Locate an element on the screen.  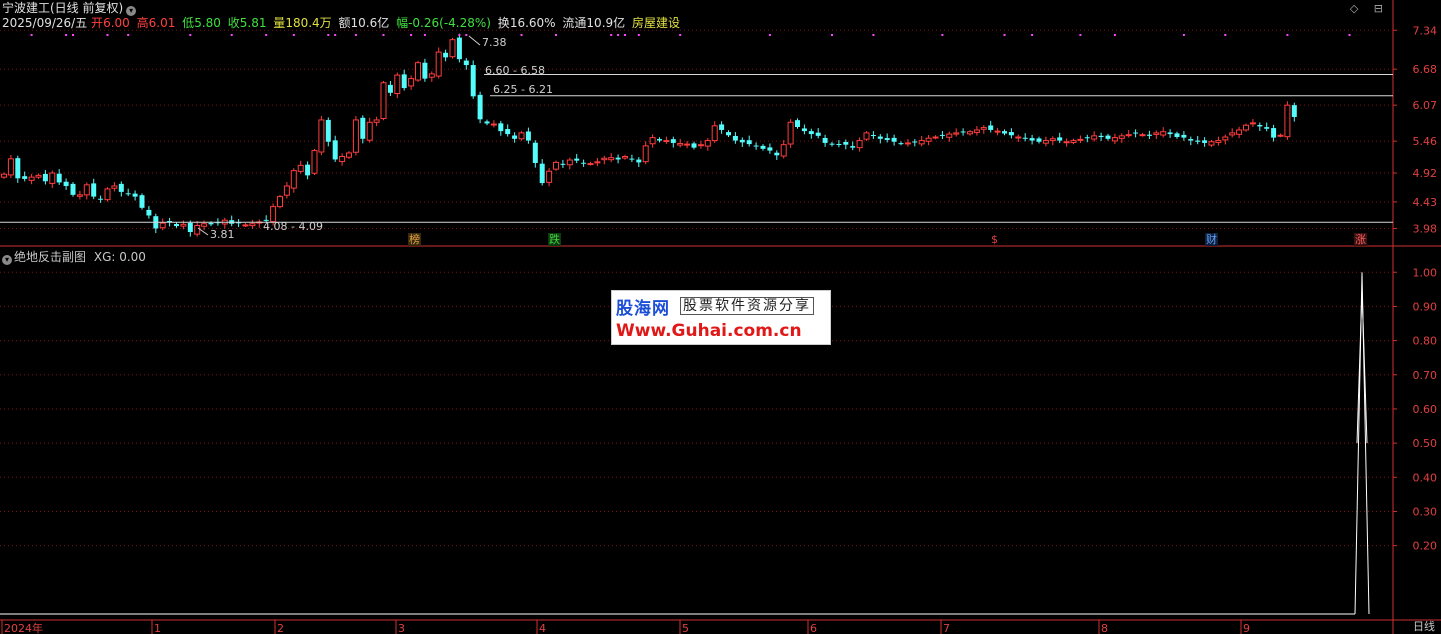
volume-value: 180.4万 is located at coordinates (308, 23).